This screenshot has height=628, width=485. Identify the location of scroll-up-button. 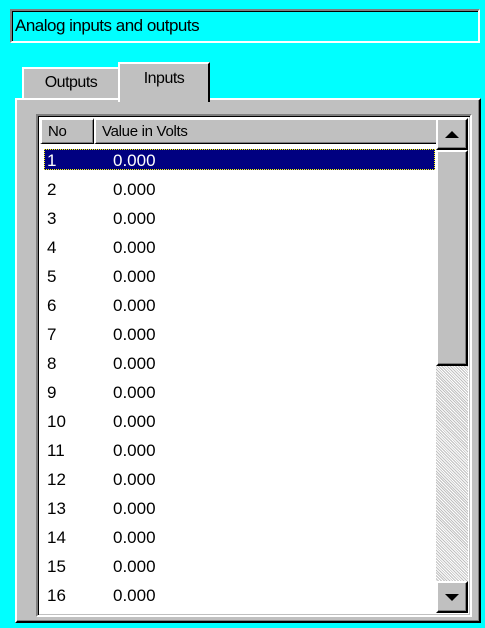
(452, 134).